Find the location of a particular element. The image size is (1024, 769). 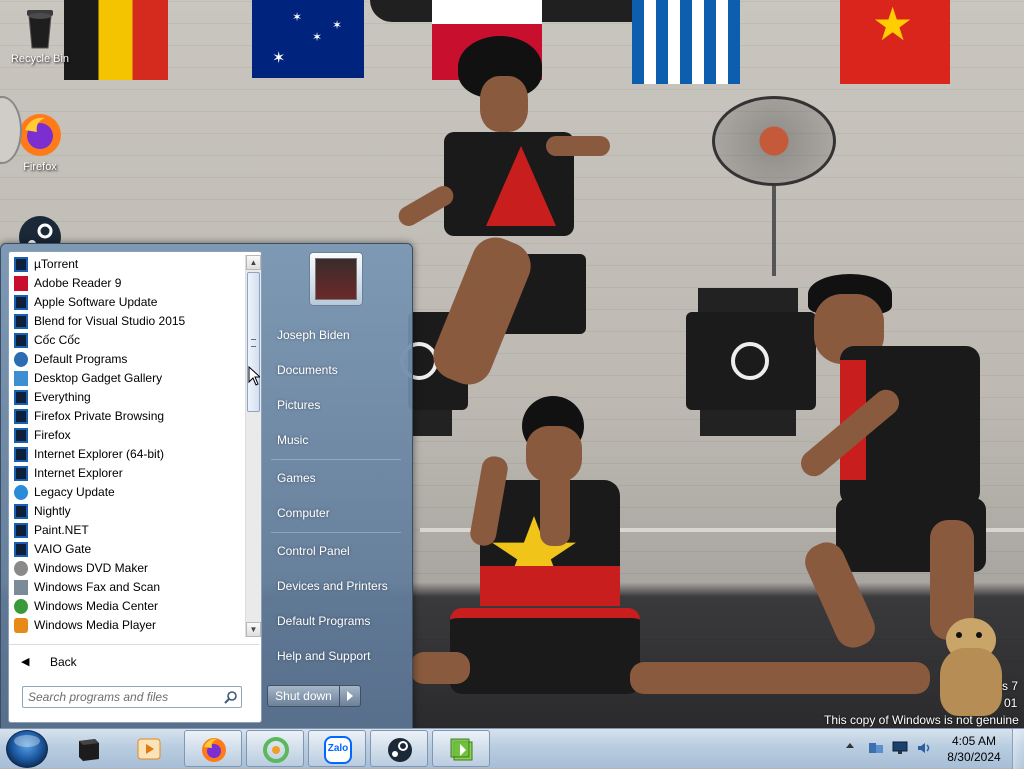

program-item: Desktop Gadget Gallery is located at coordinates (127, 378).